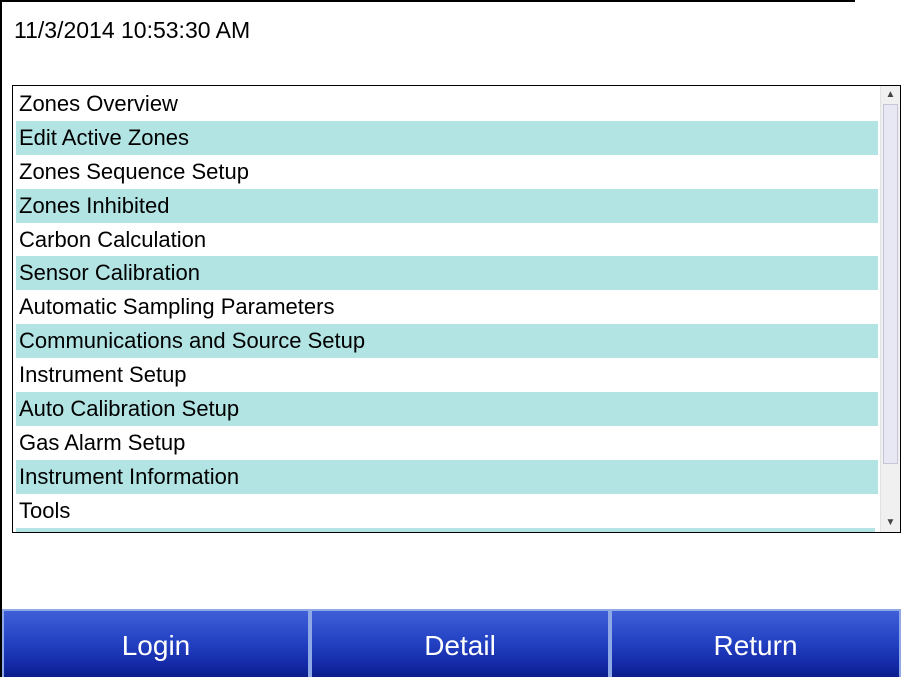  What do you see at coordinates (447, 240) in the screenshot?
I see `menu-item: Carbon Calculation` at bounding box center [447, 240].